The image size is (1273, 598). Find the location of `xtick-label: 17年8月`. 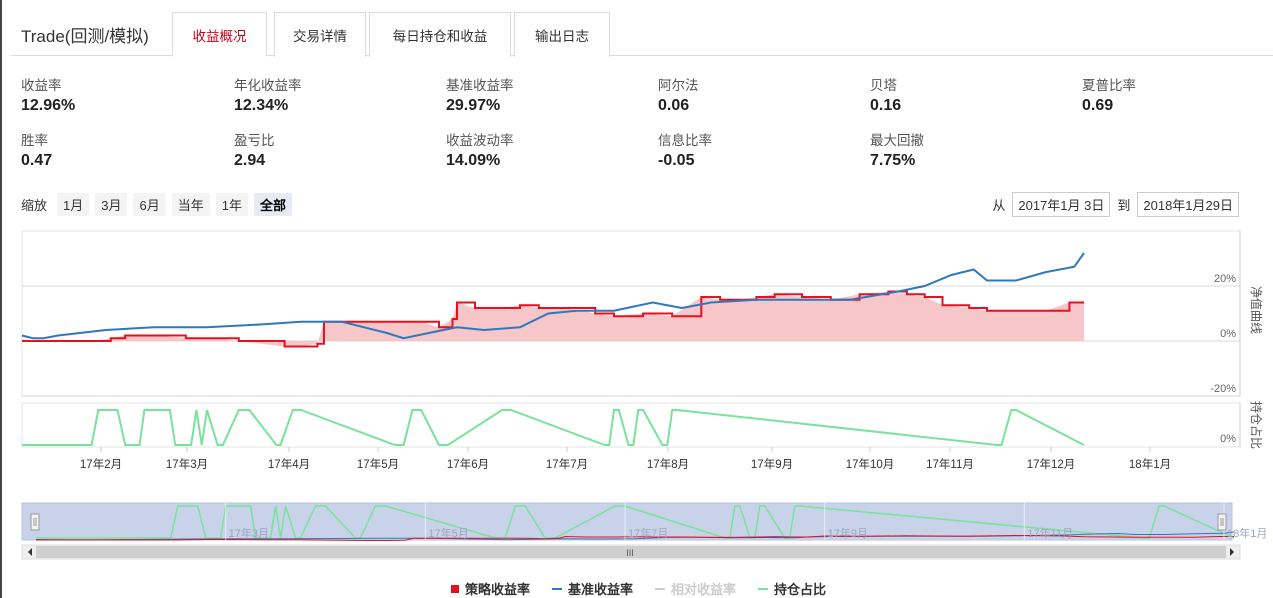

xtick-label: 17年8月 is located at coordinates (668, 464).